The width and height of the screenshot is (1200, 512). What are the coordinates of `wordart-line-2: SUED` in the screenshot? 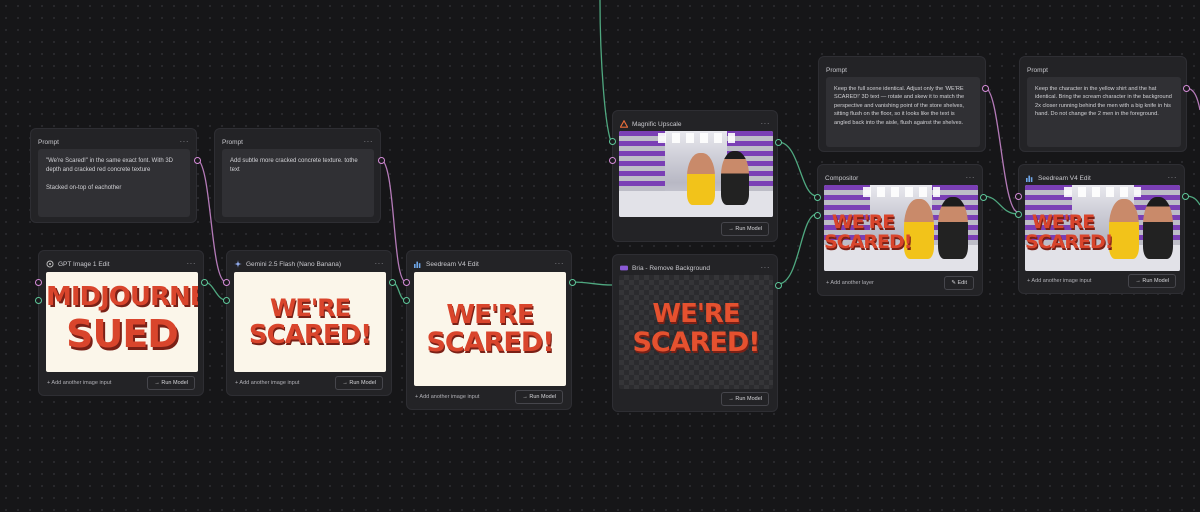 It's located at (122, 334).